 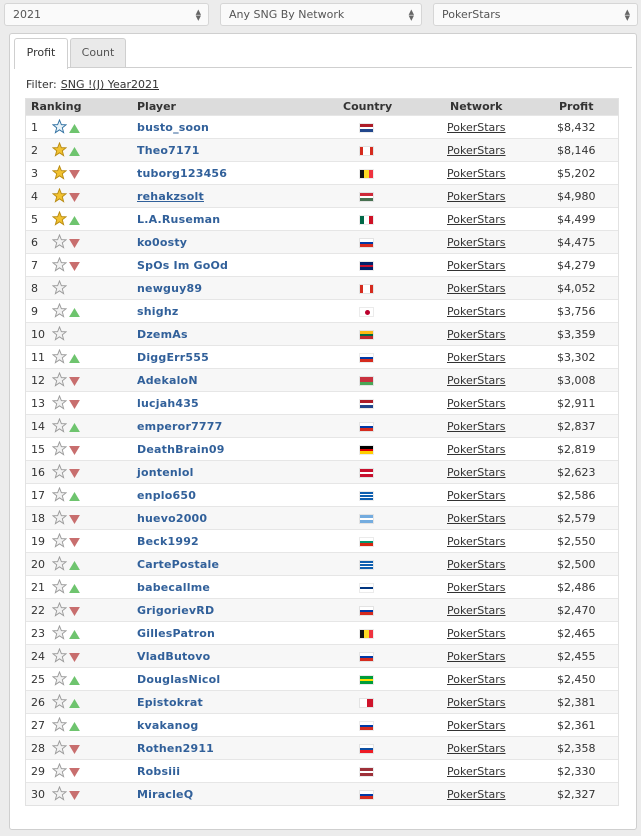 I want to click on header-ranking: Ranking, so click(x=56, y=106).